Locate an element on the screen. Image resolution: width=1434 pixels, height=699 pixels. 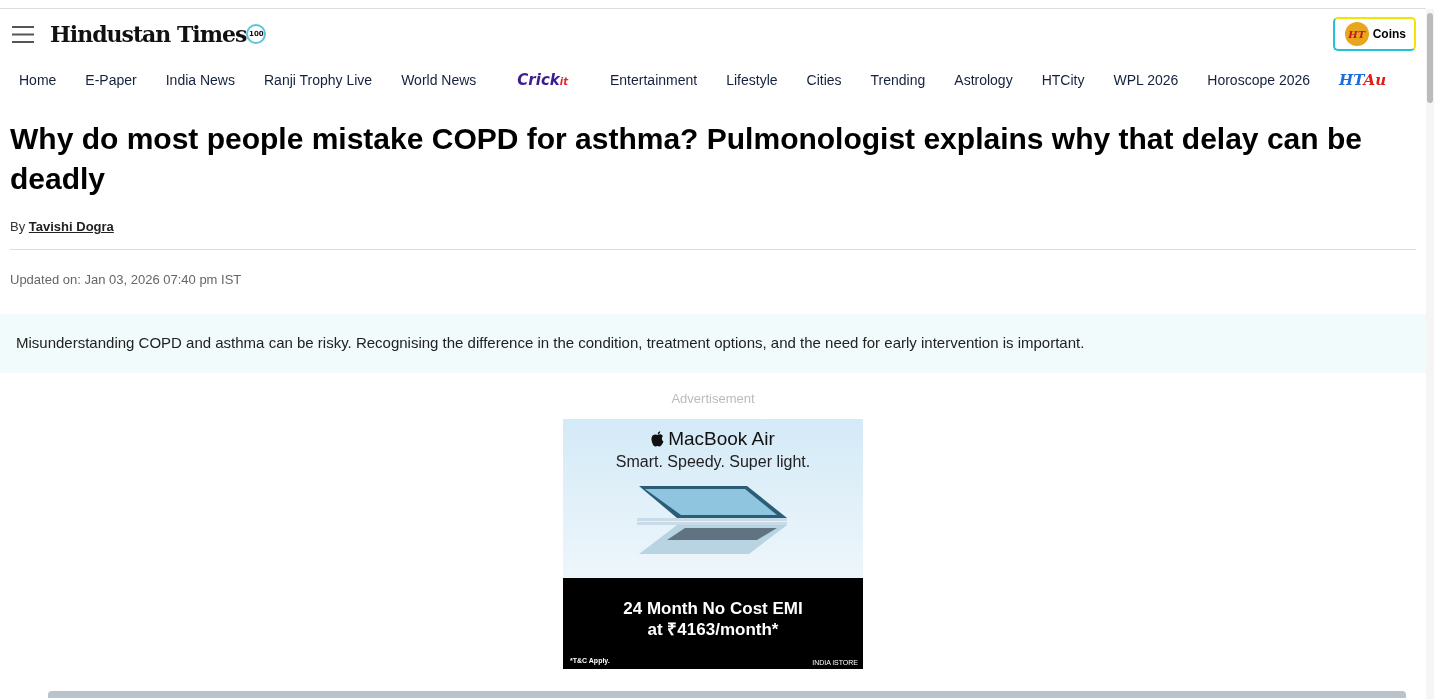
price-text: at ₹4163/month* is located at coordinates (713, 629).